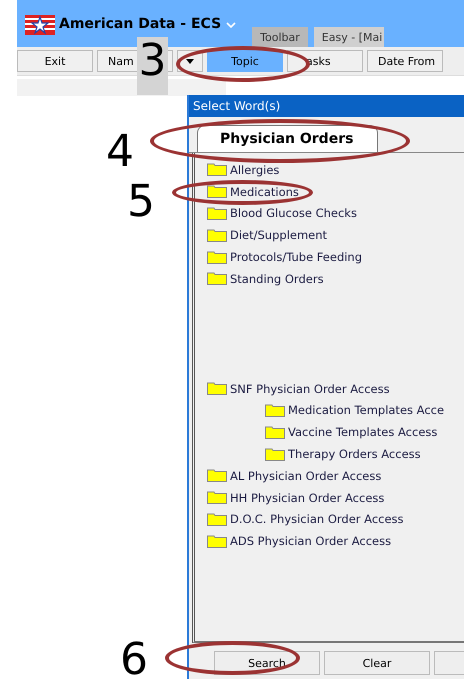 The image size is (464, 679). What do you see at coordinates (287, 138) in the screenshot?
I see `dialog-tab: Physician Orders` at bounding box center [287, 138].